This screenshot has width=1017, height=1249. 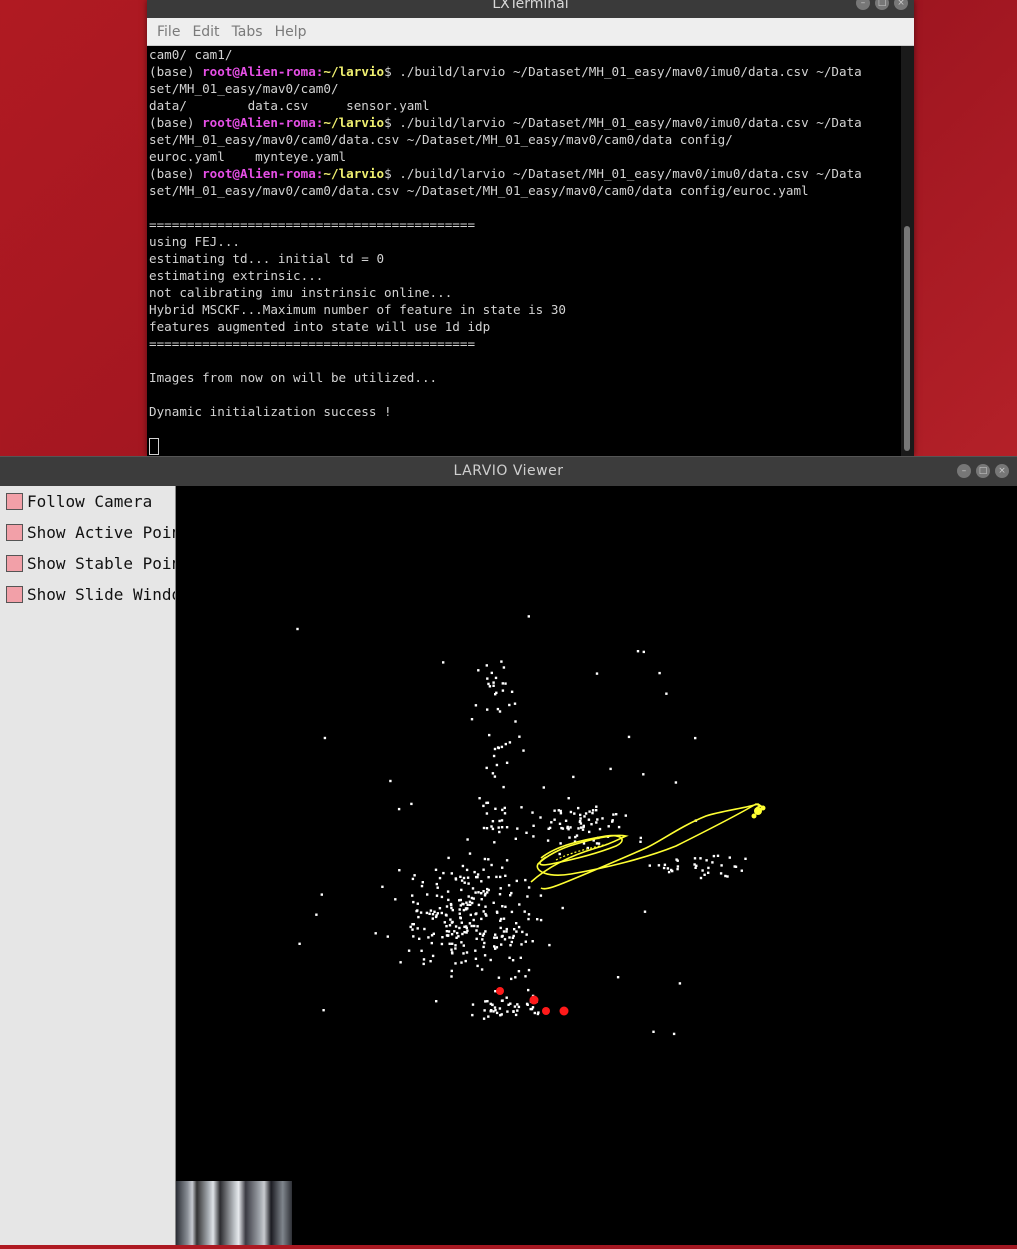 What do you see at coordinates (263, 173) in the screenshot?
I see `prompt-user: root@Alien-roma:` at bounding box center [263, 173].